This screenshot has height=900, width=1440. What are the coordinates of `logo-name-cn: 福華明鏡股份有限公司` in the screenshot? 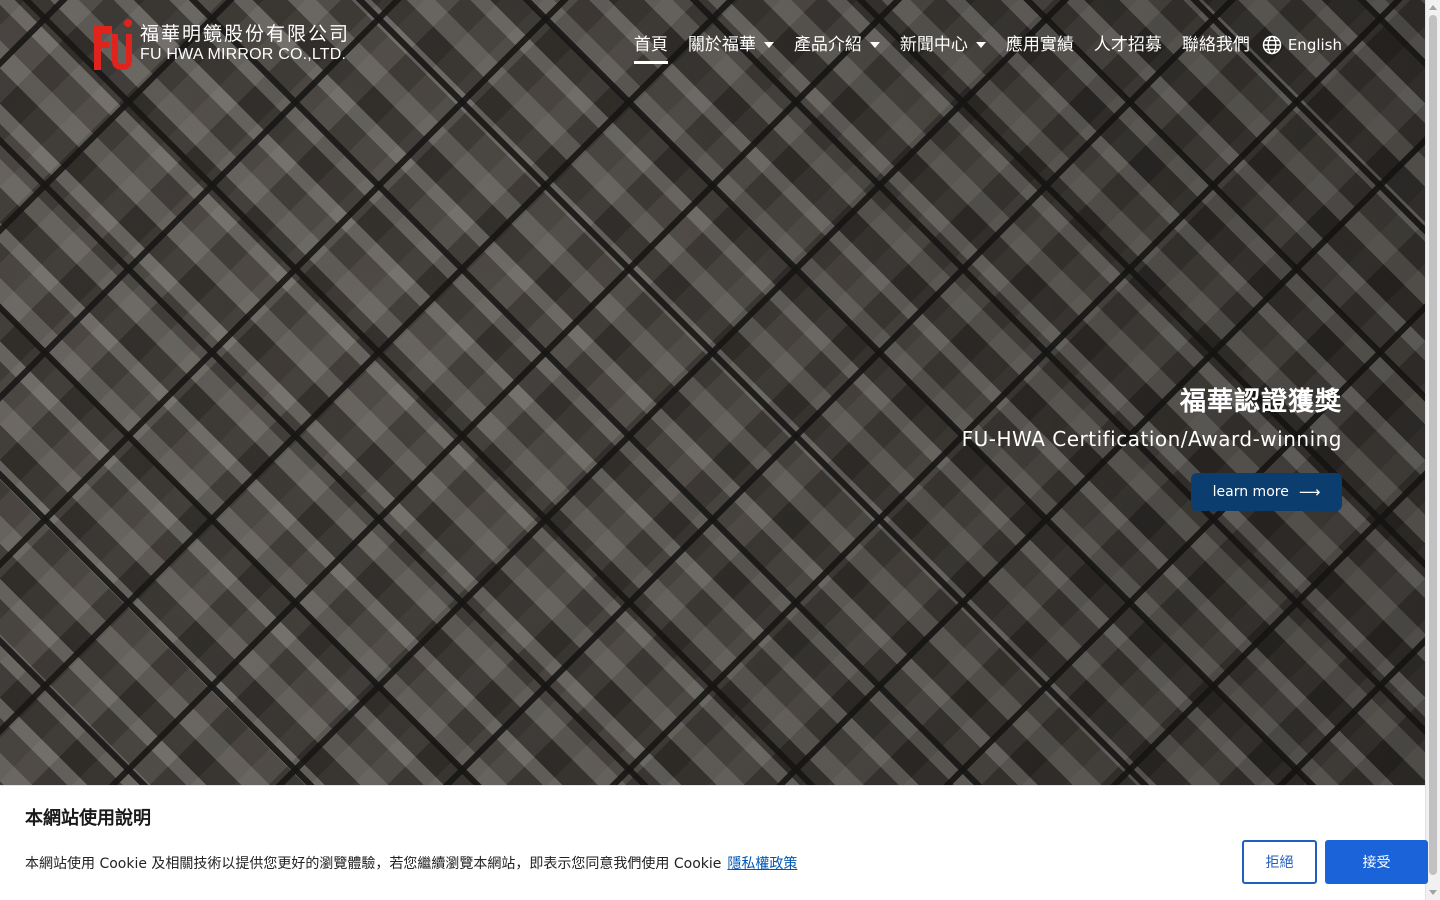 It's located at (245, 34).